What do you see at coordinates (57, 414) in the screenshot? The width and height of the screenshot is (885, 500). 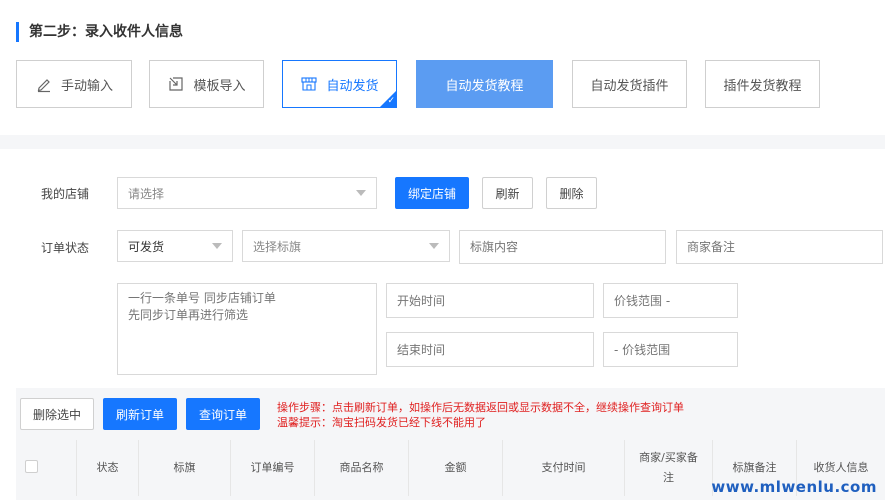 I see `delete-selected-button: 删除选中` at bounding box center [57, 414].